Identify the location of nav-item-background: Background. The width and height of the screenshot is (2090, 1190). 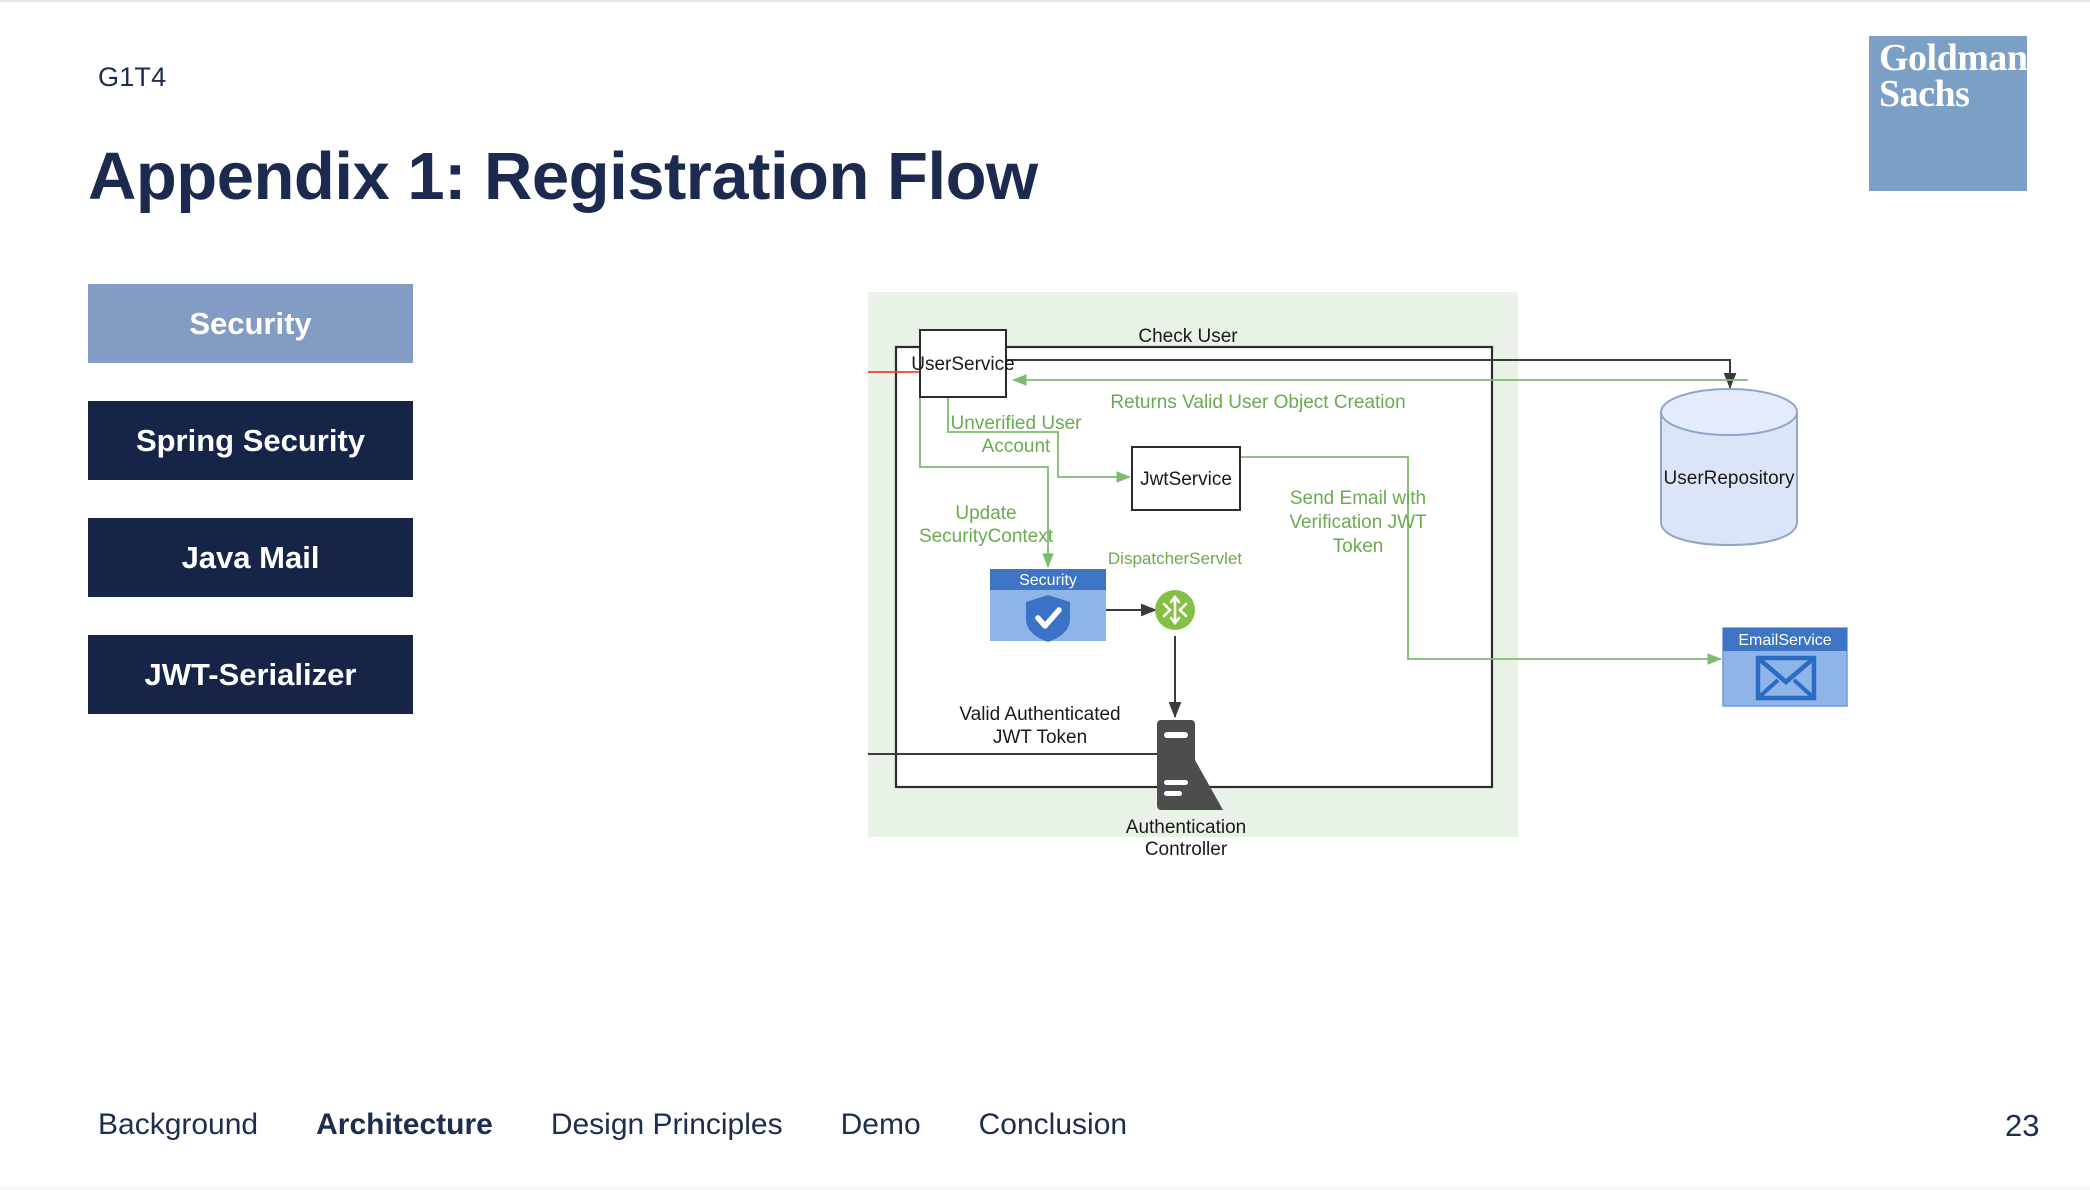
(178, 1125).